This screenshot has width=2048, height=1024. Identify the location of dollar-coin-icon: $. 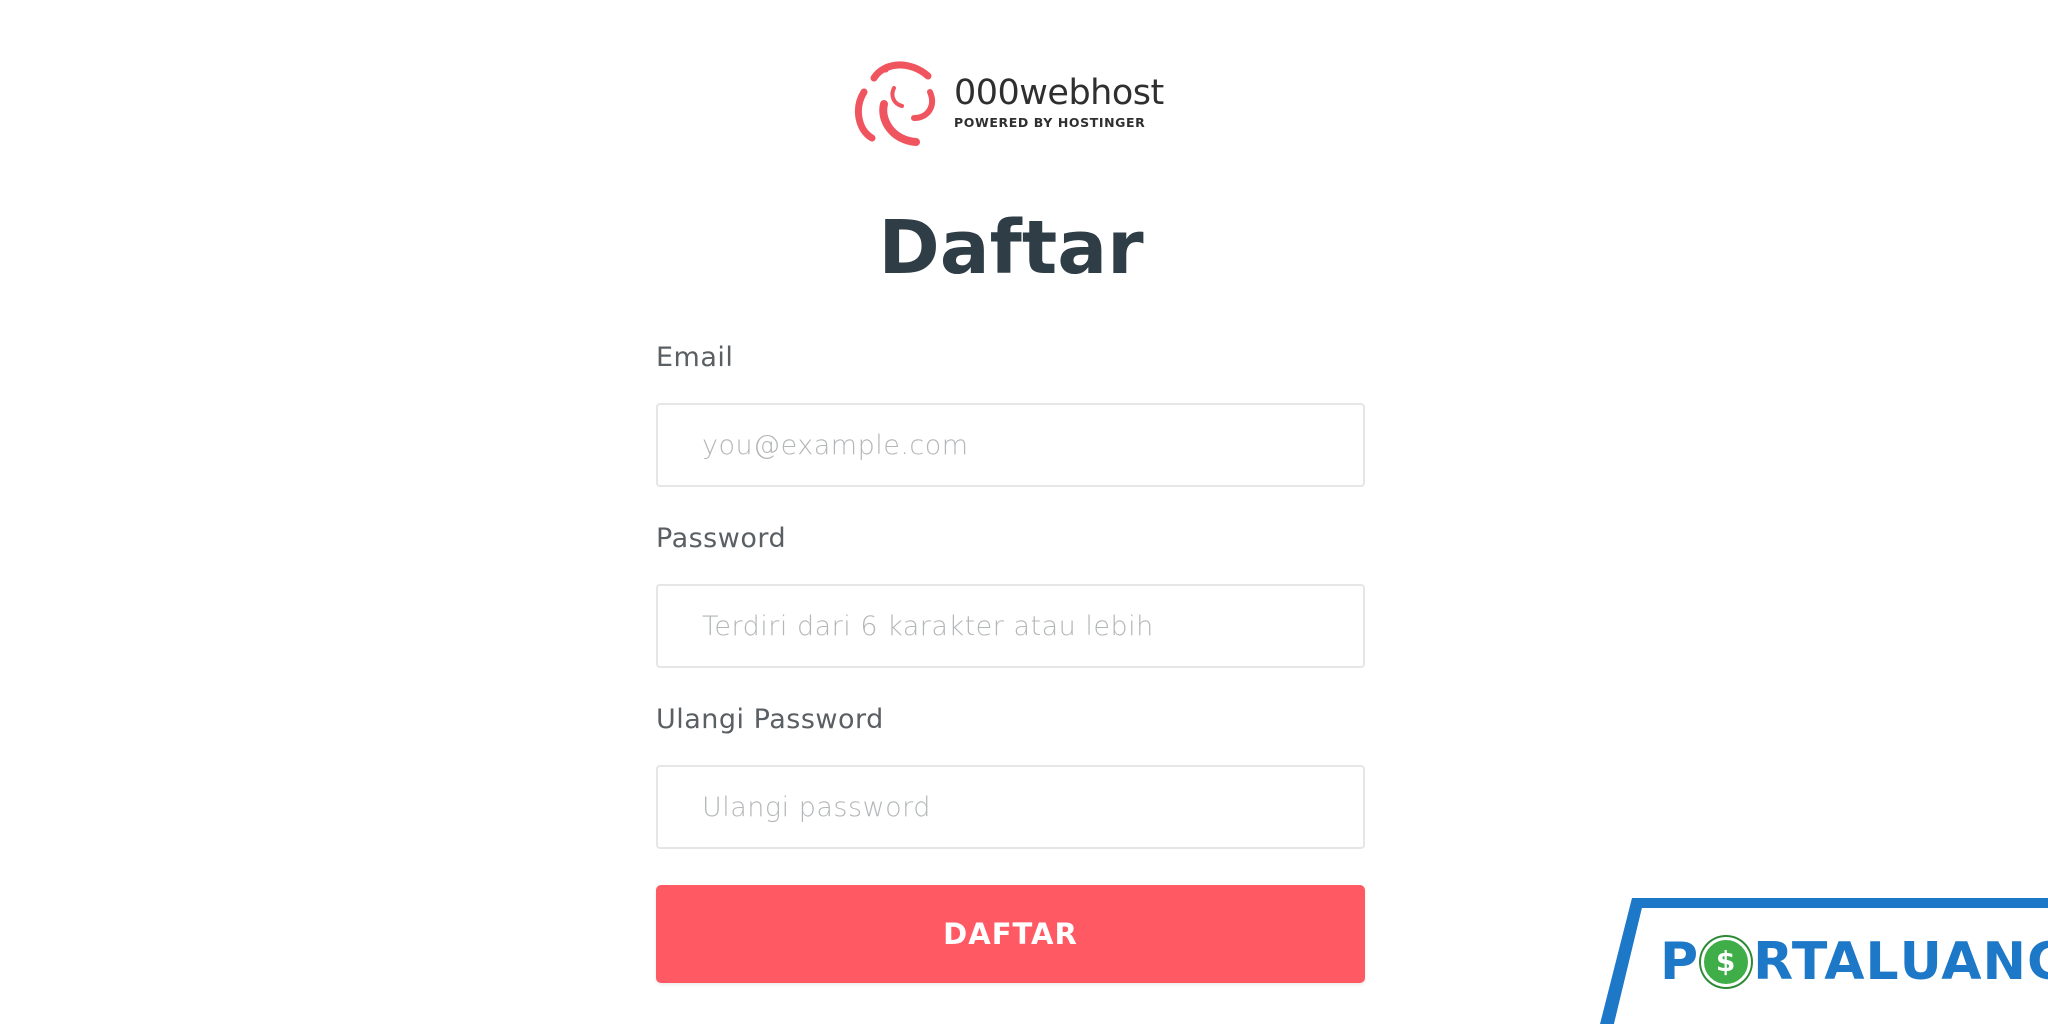
(1726, 962).